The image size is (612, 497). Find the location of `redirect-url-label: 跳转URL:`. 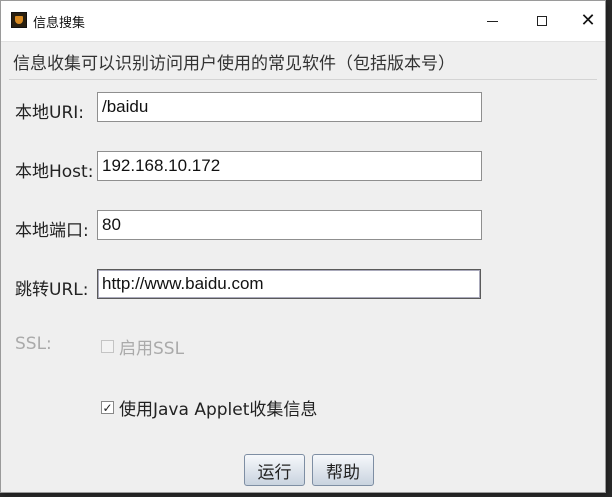

redirect-url-label: 跳转URL: is located at coordinates (52, 290).